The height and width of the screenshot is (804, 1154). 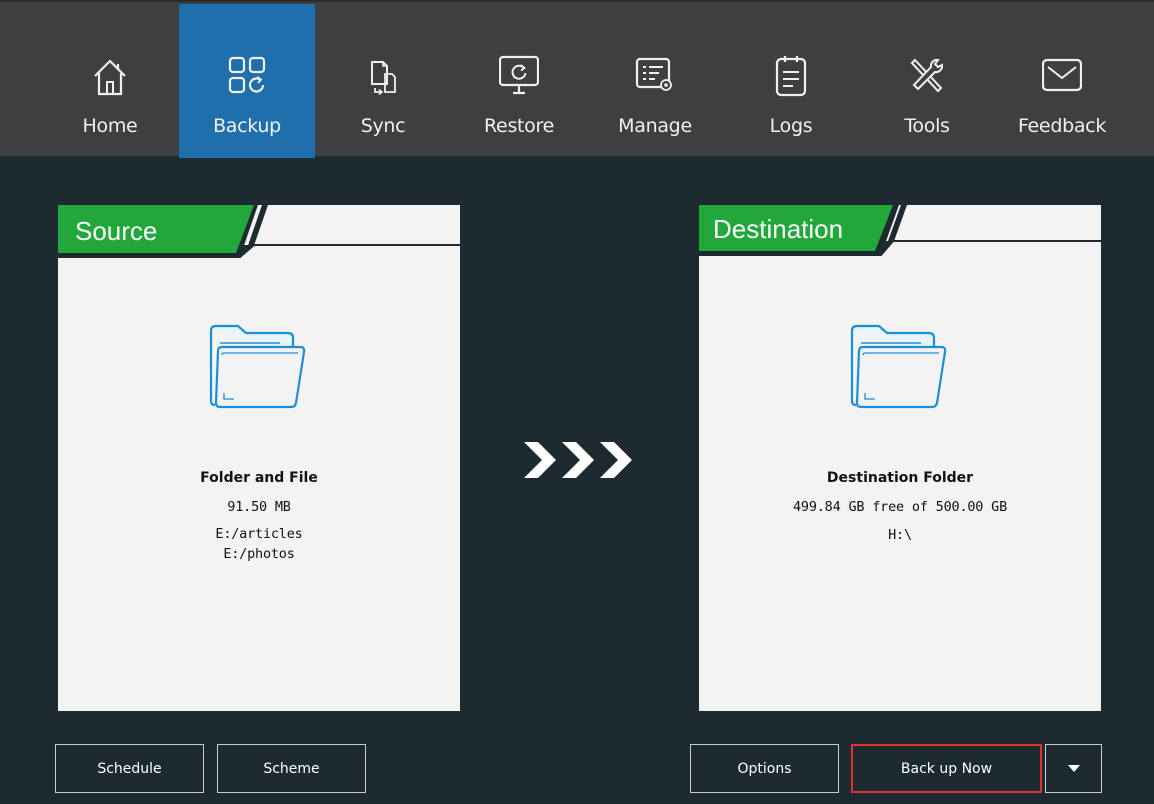 What do you see at coordinates (110, 126) in the screenshot?
I see `nav-label-home: Home` at bounding box center [110, 126].